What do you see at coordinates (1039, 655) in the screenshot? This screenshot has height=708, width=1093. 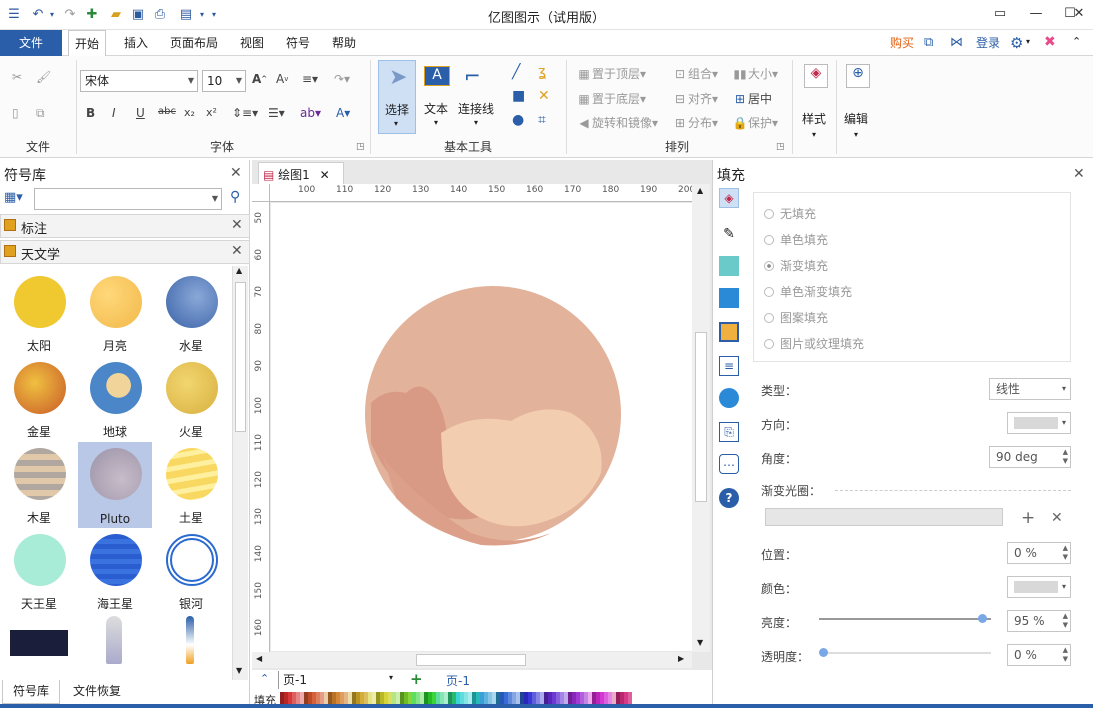 I see `transparency-input: 0 % ▲ ▼` at bounding box center [1039, 655].